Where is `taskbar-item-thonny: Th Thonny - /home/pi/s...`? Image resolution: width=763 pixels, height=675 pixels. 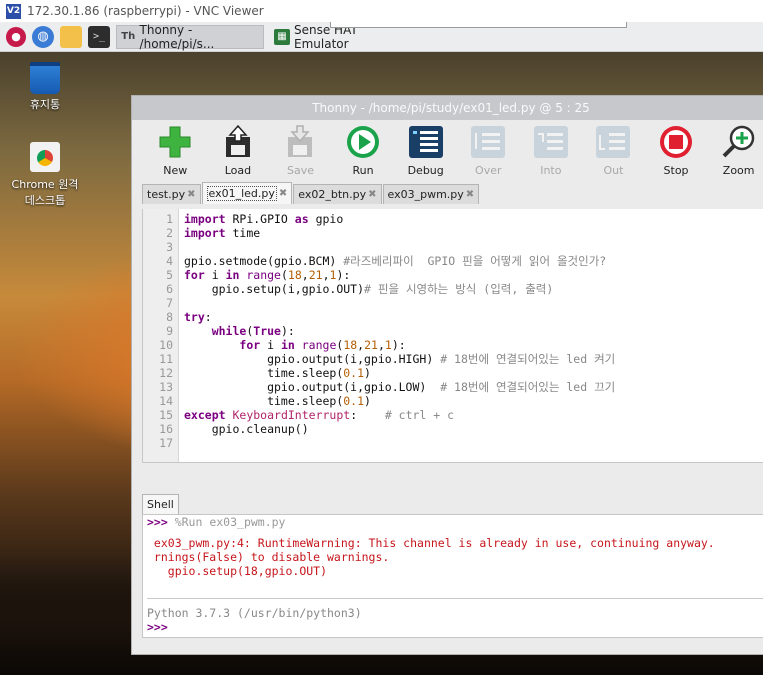 taskbar-item-thonny: Th Thonny - /home/pi/s... is located at coordinates (190, 37).